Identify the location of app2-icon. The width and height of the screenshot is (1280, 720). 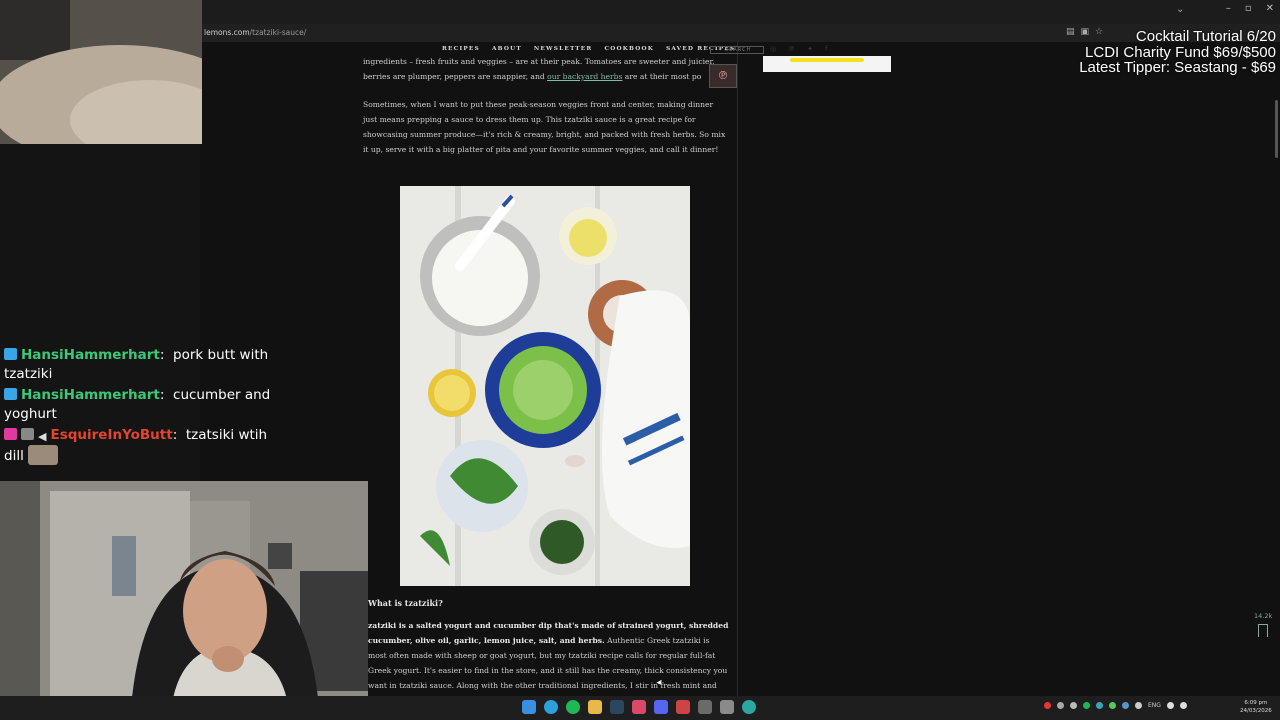
(705, 707).